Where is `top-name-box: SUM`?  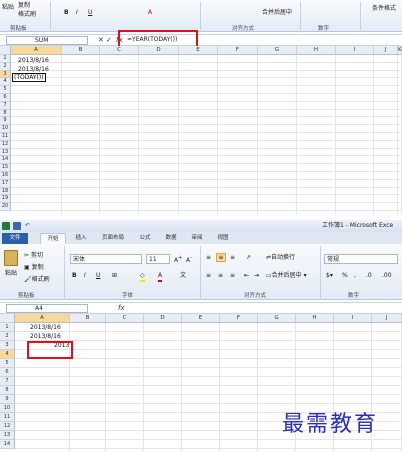
top-name-box: SUM is located at coordinates (47, 40).